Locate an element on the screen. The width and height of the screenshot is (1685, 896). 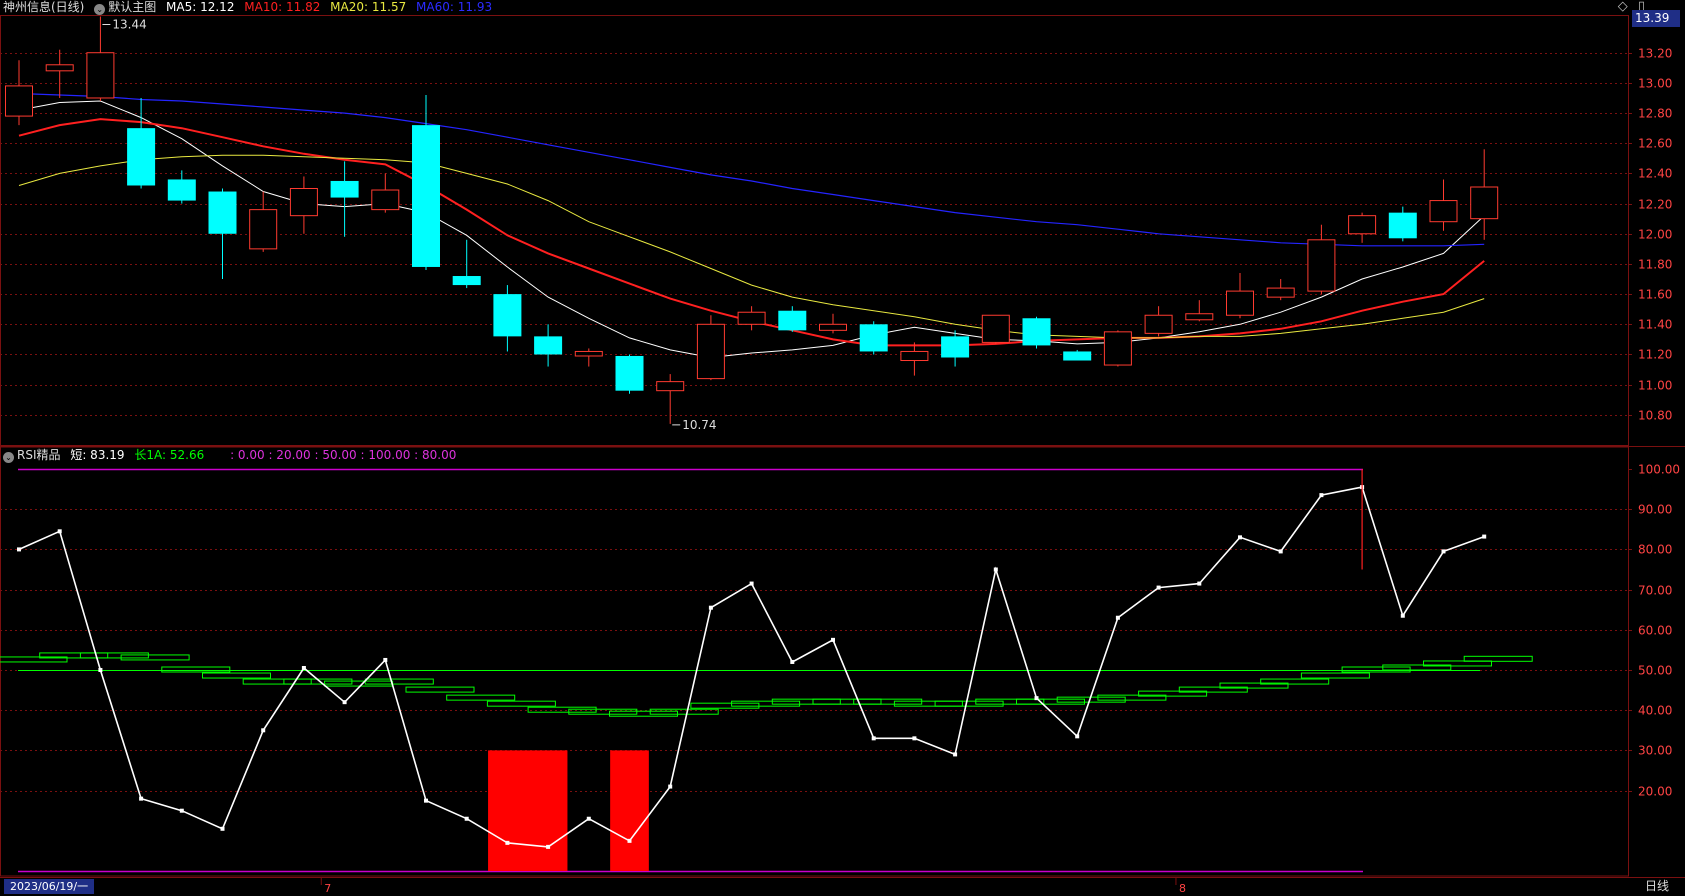
rsi-levels-label: : 0.00 : 20.00 : 50.00 : 100.00 : 80.00 is located at coordinates (343, 455).